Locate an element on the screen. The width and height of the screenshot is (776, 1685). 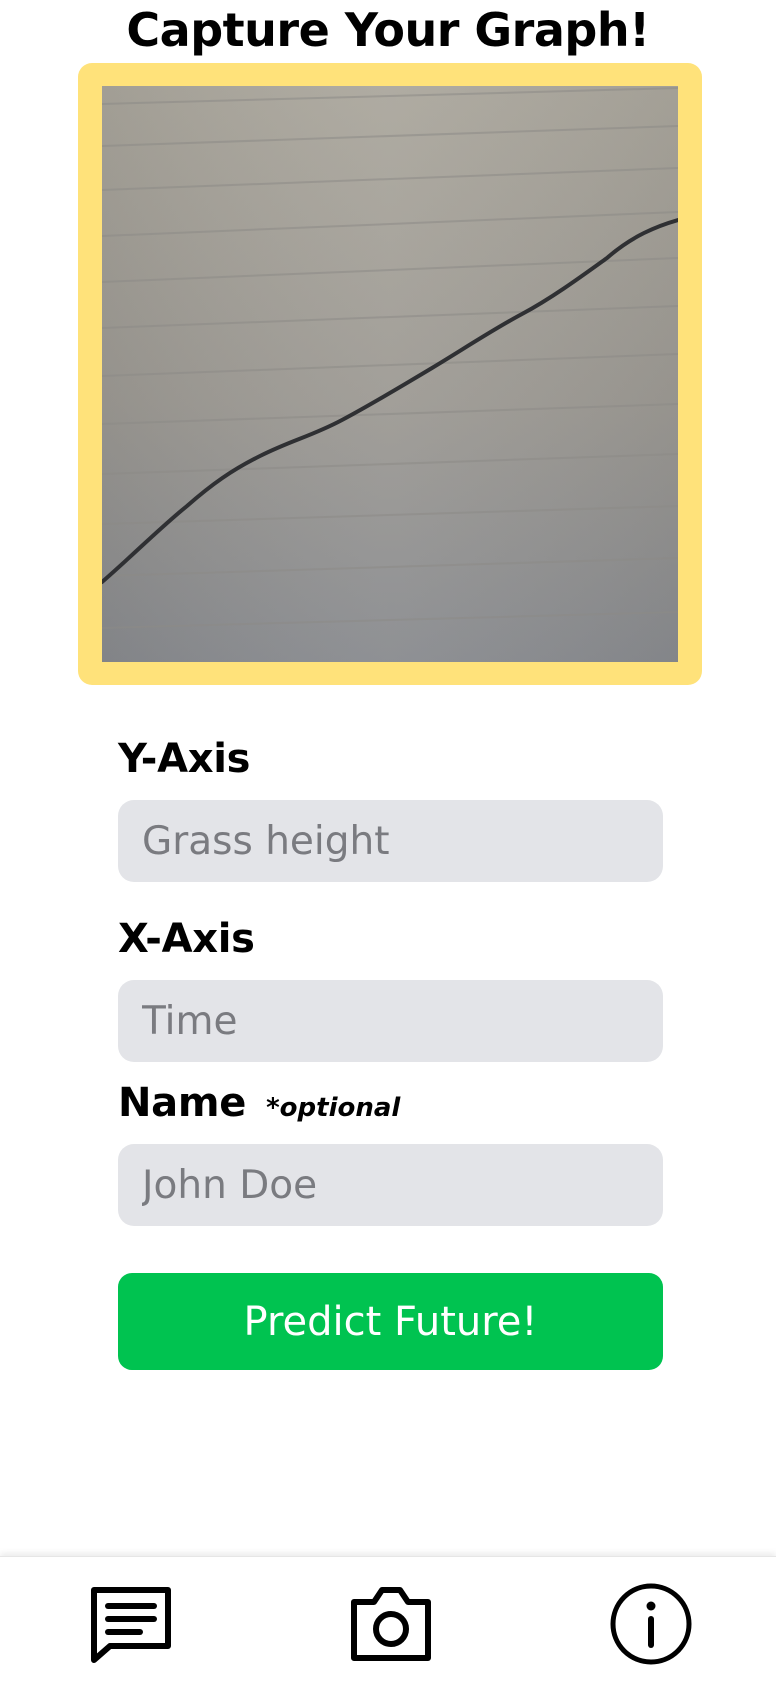
nav-info-button is located at coordinates (651, 1624).